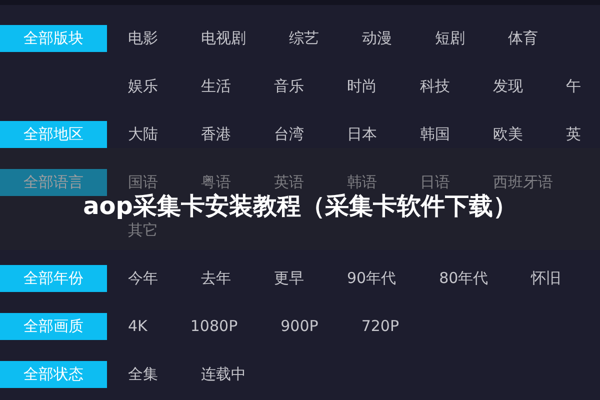 The width and height of the screenshot is (600, 400). What do you see at coordinates (362, 134) in the screenshot?
I see `filter-option: 日本` at bounding box center [362, 134].